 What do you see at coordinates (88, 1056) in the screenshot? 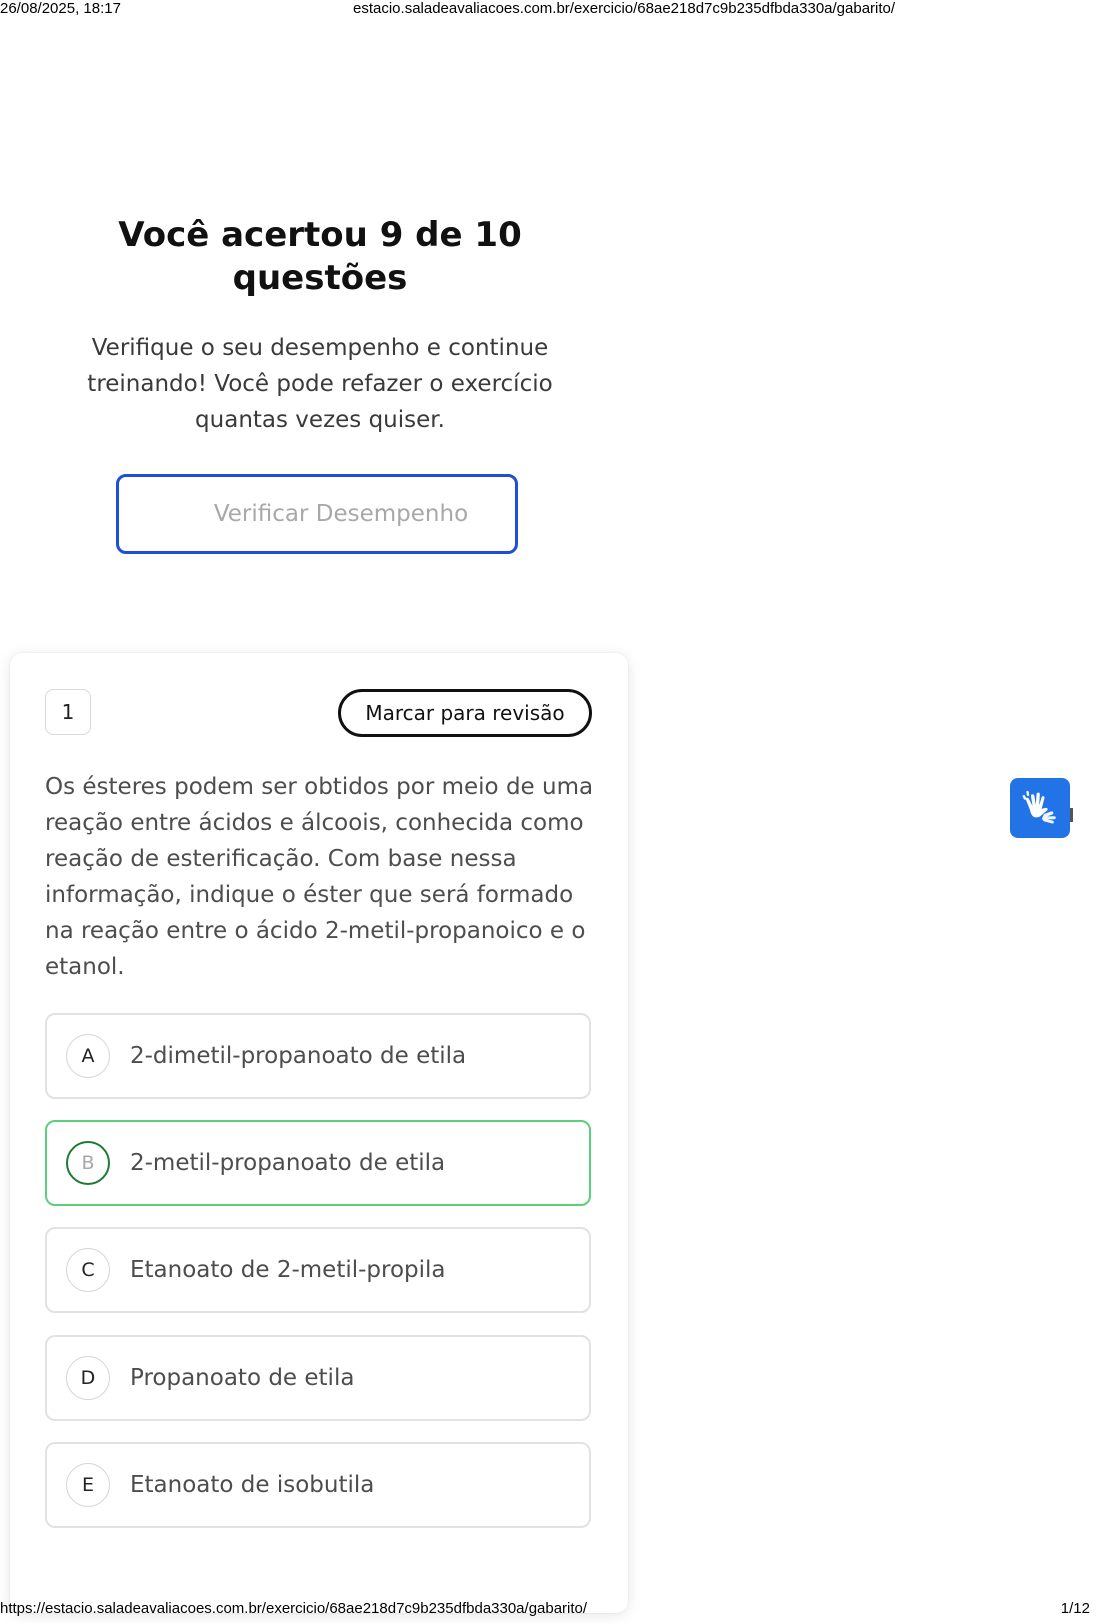
I see `option-letter: A` at bounding box center [88, 1056].